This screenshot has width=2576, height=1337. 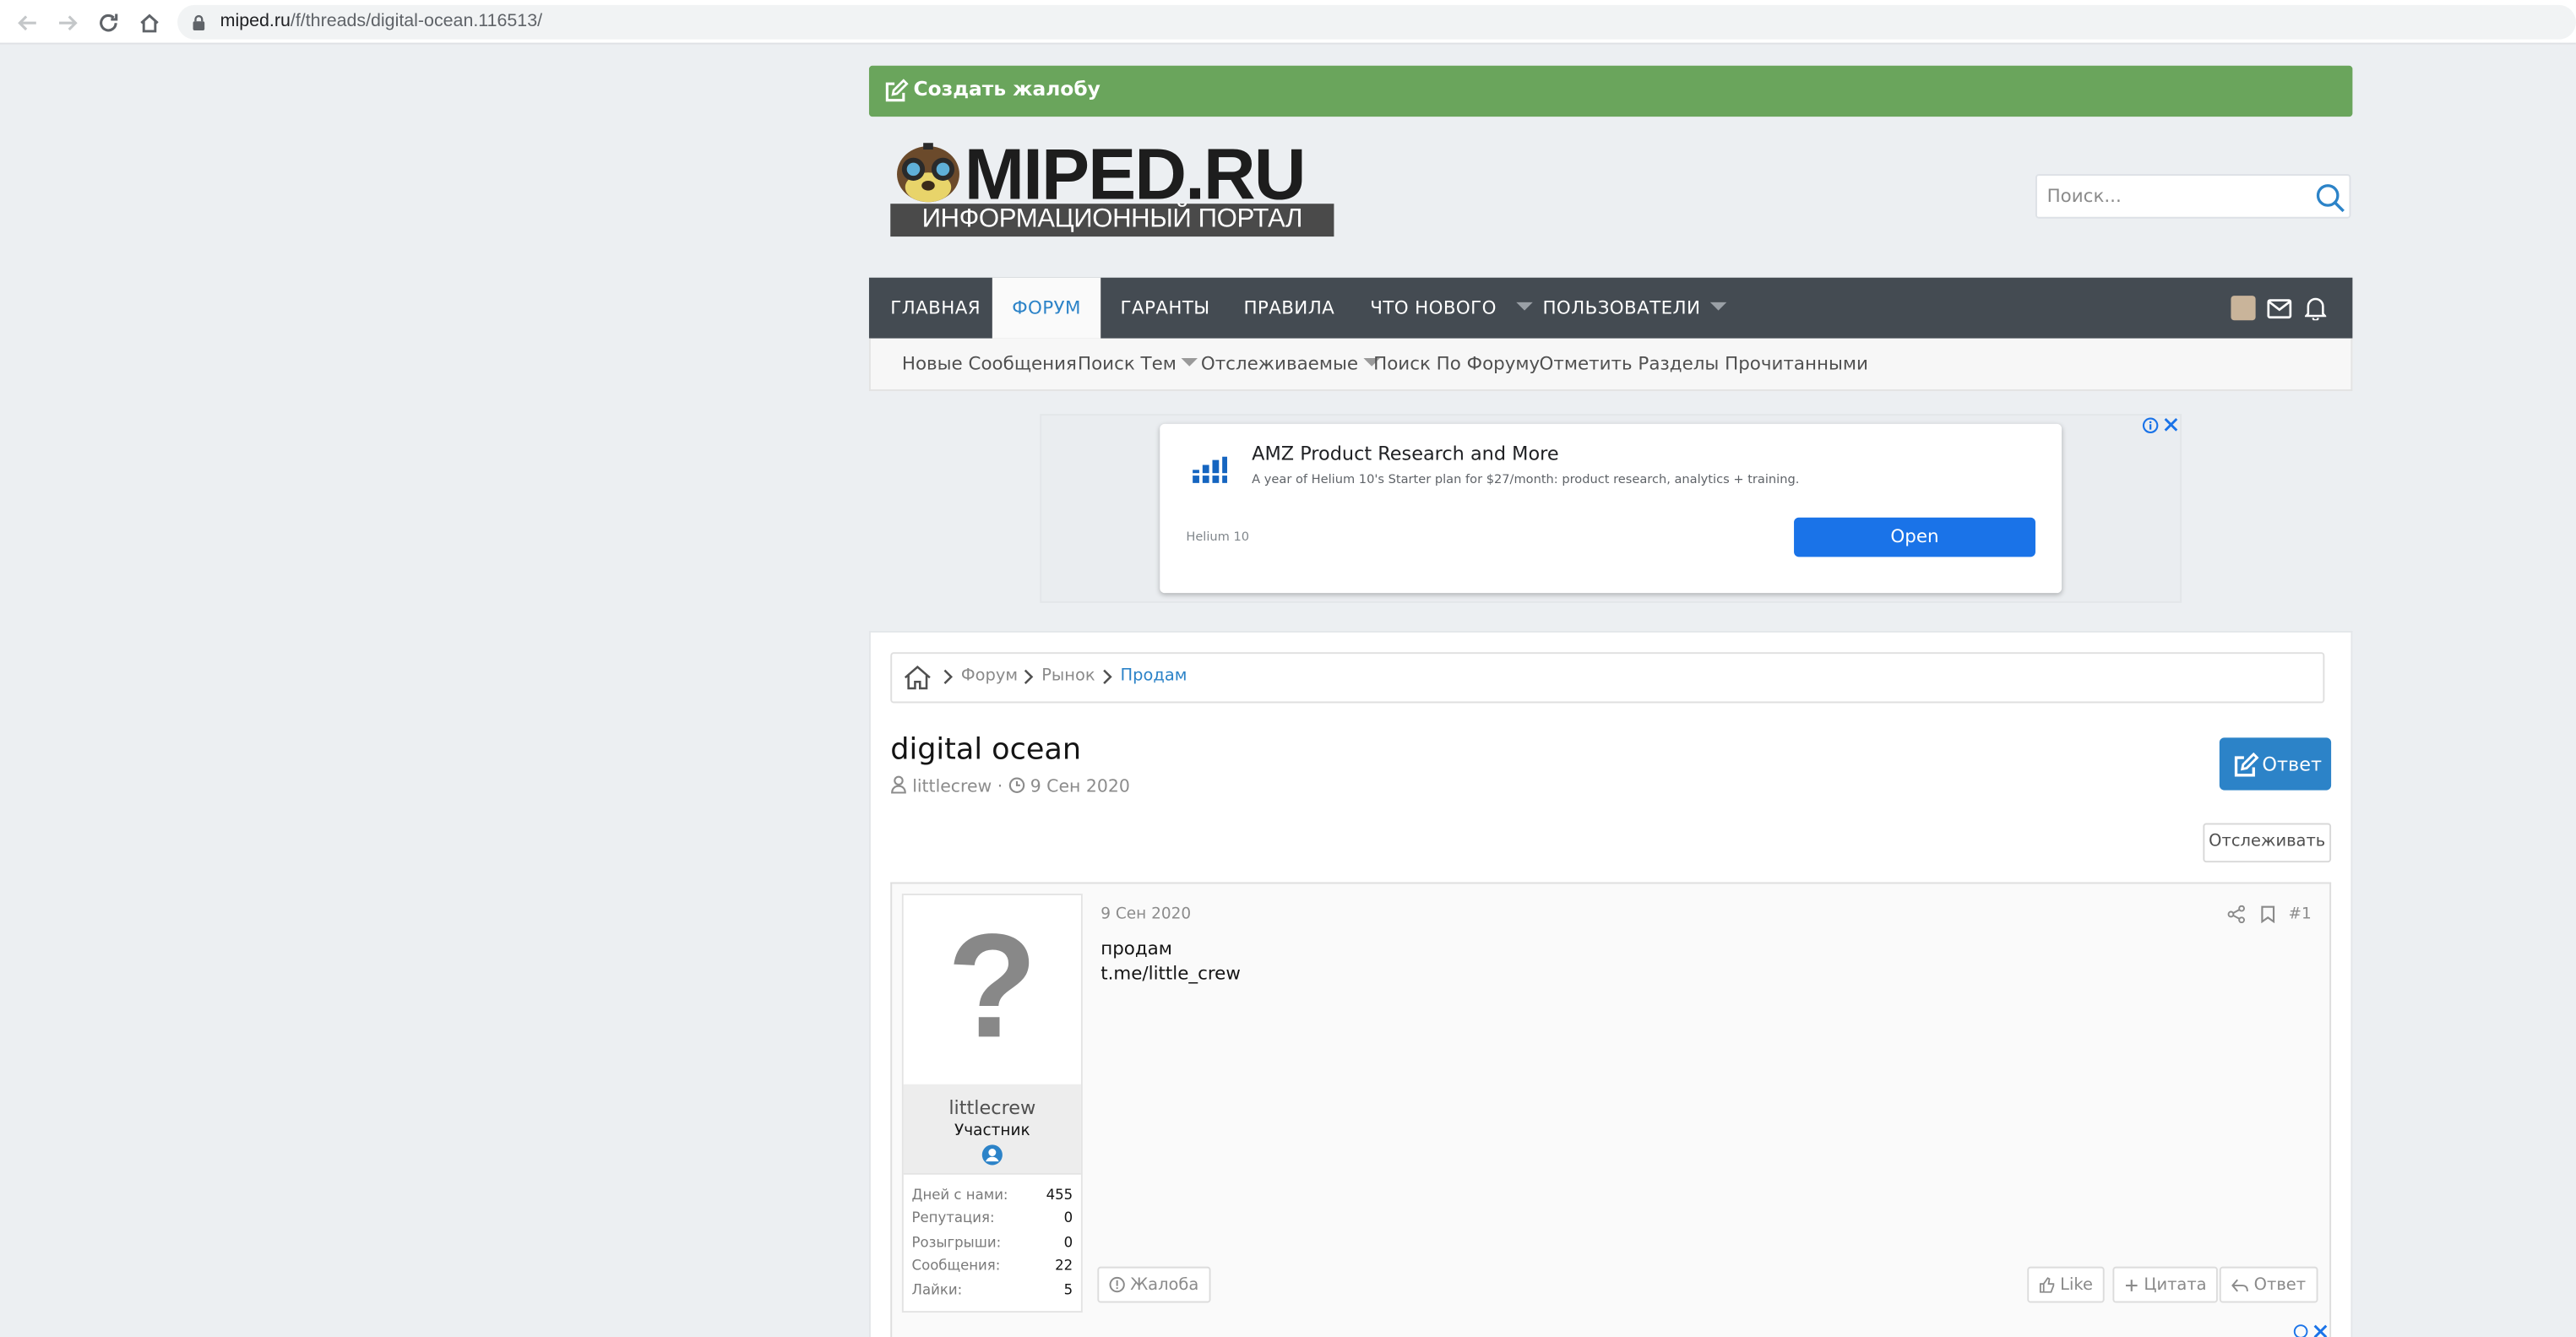 What do you see at coordinates (956, 1244) in the screenshot?
I see `stat-label: Розыгрыши:` at bounding box center [956, 1244].